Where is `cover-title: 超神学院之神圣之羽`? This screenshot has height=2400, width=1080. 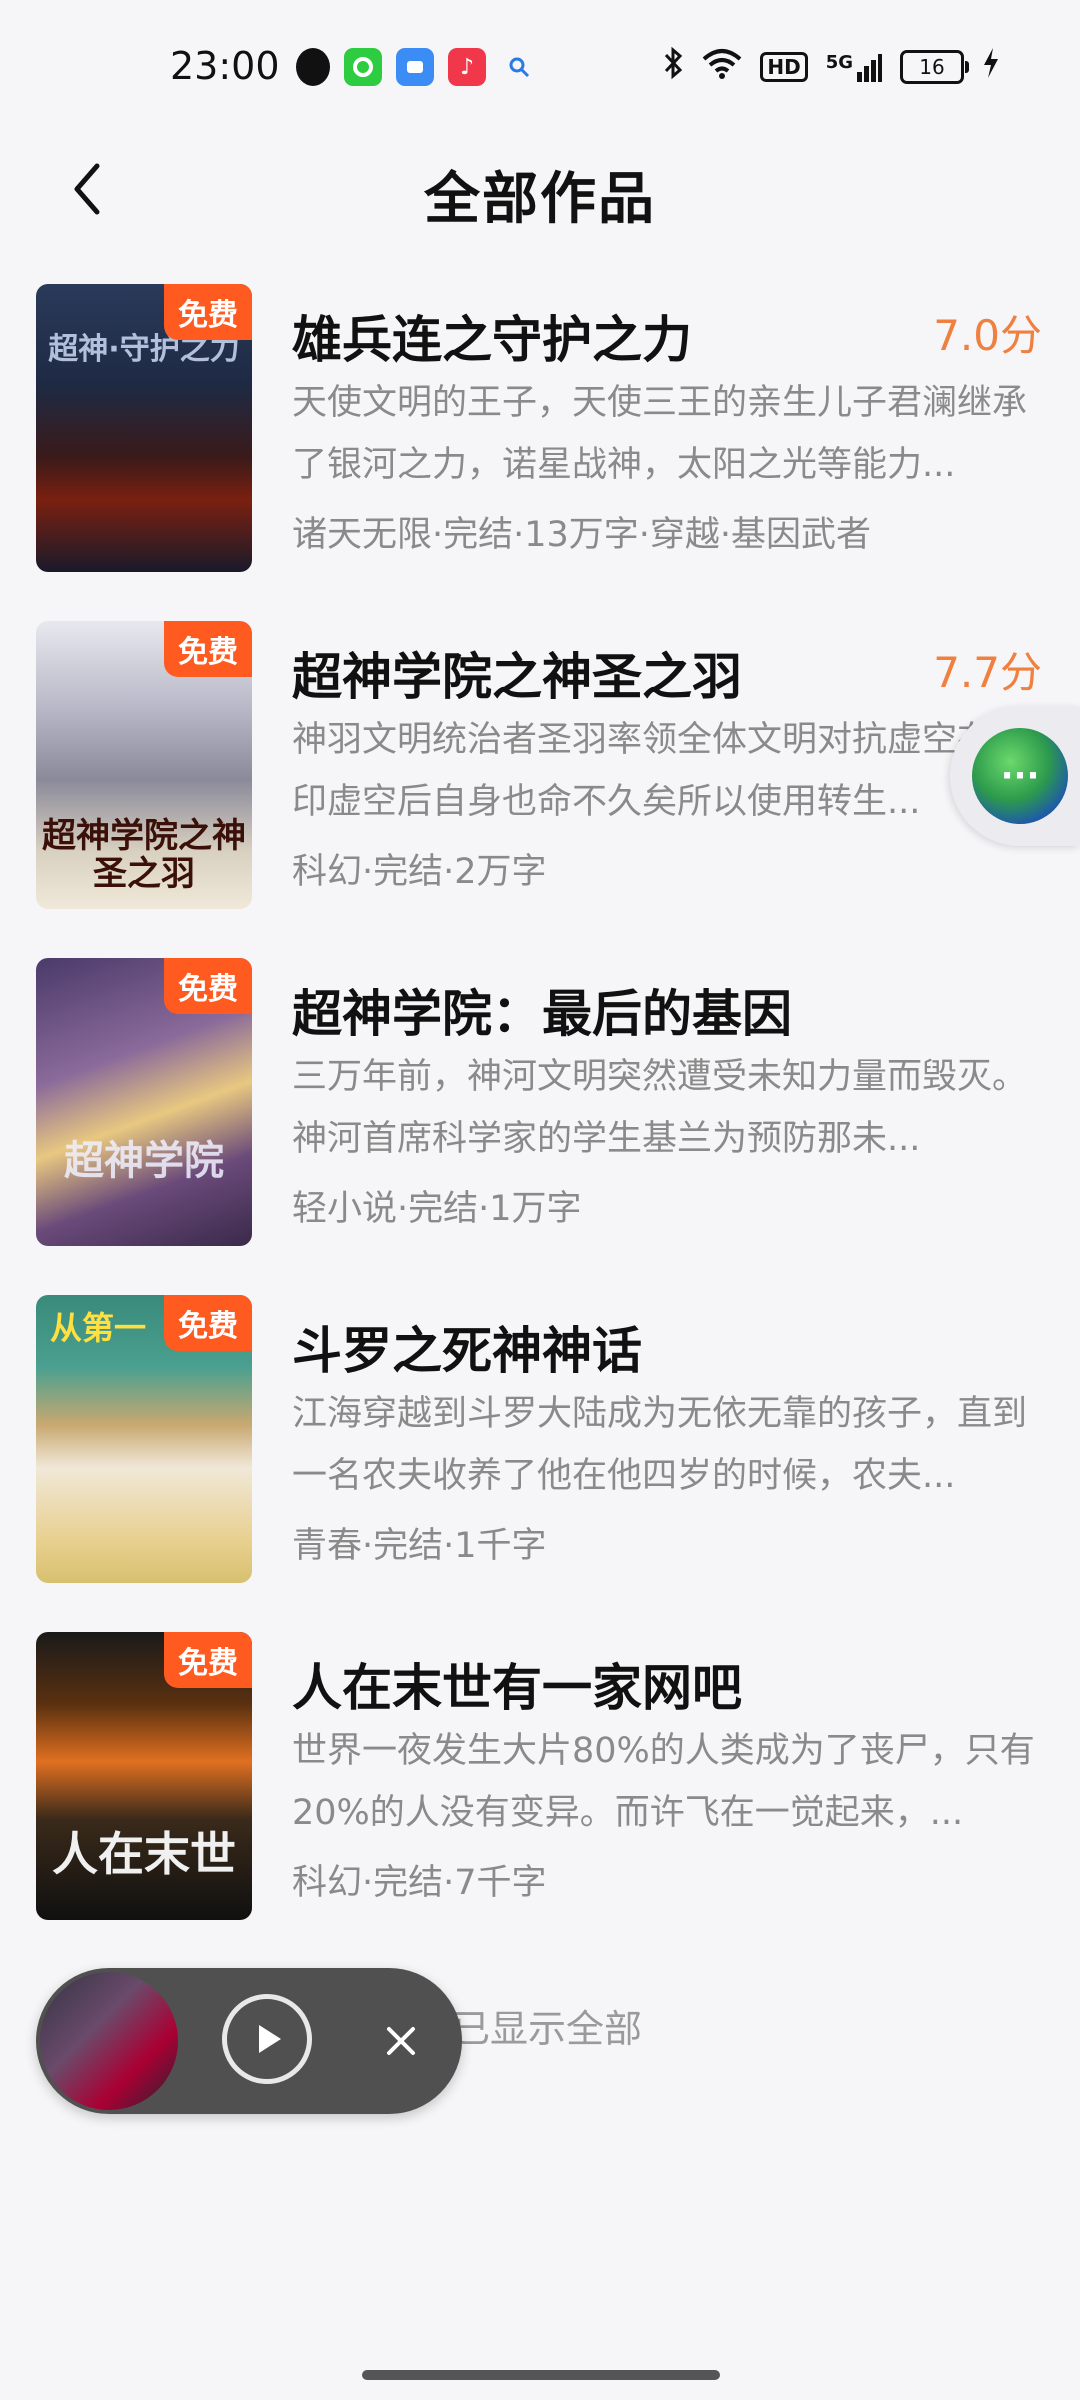 cover-title: 超神学院之神圣之羽 is located at coordinates (144, 855).